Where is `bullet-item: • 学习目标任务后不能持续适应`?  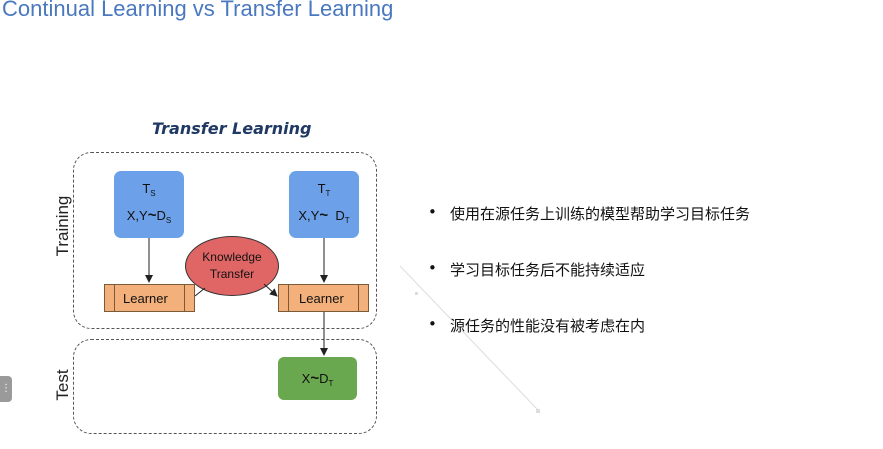 bullet-item: • 学习目标任务后不能持续适应 is located at coordinates (537, 269).